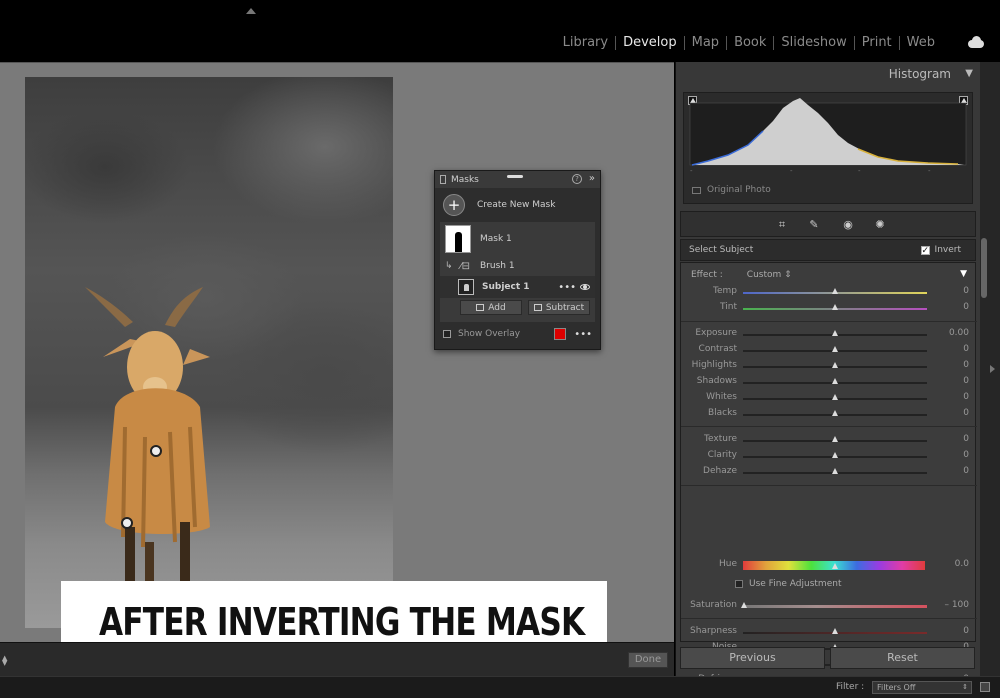 The image size is (1000, 698). I want to click on select-subject-label: Select Subject, so click(721, 250).